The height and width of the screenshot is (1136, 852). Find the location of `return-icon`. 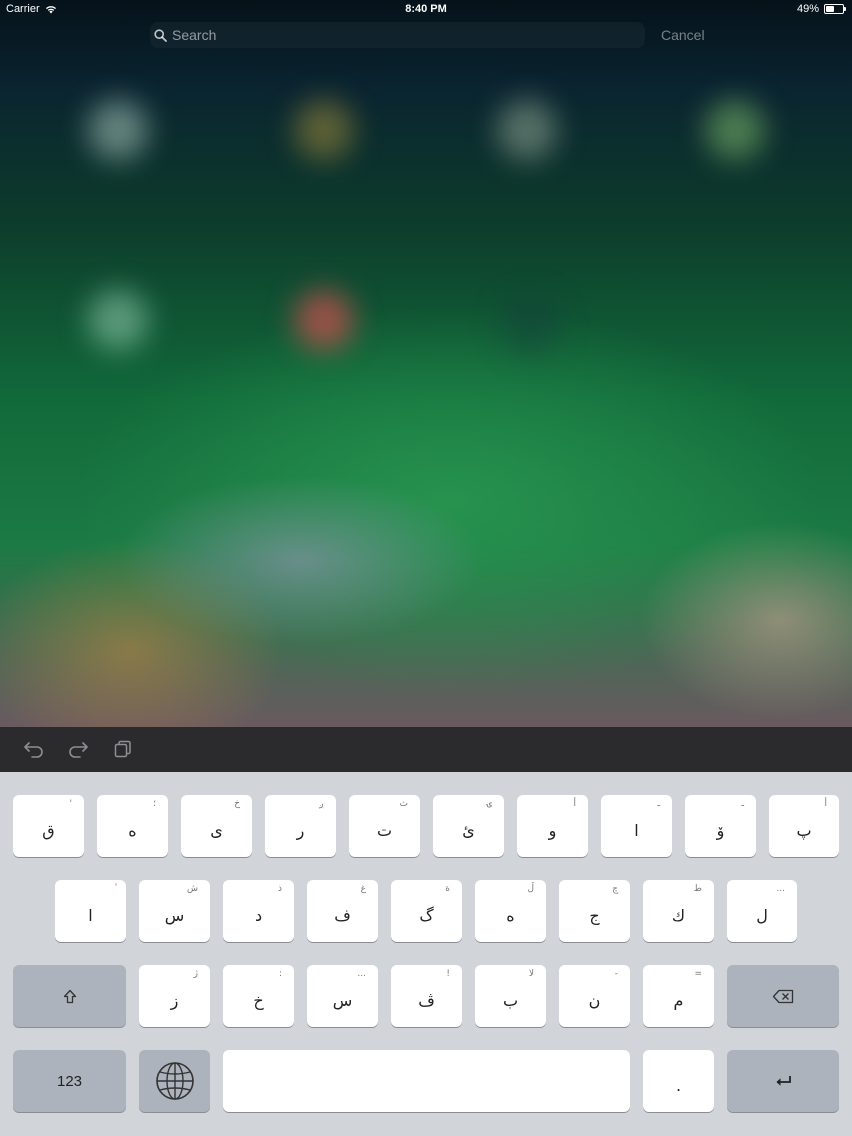

return-icon is located at coordinates (783, 1081).